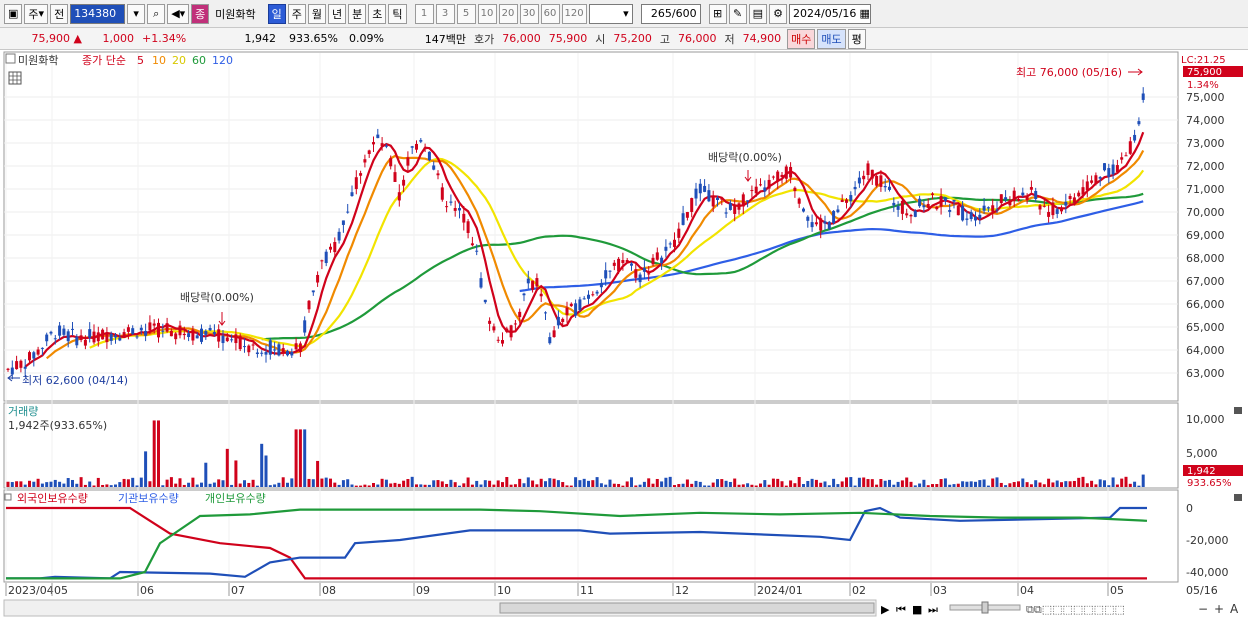 The image size is (1248, 624). Describe the element at coordinates (36, 13) in the screenshot. I see `market-select: 주 ▾` at that location.